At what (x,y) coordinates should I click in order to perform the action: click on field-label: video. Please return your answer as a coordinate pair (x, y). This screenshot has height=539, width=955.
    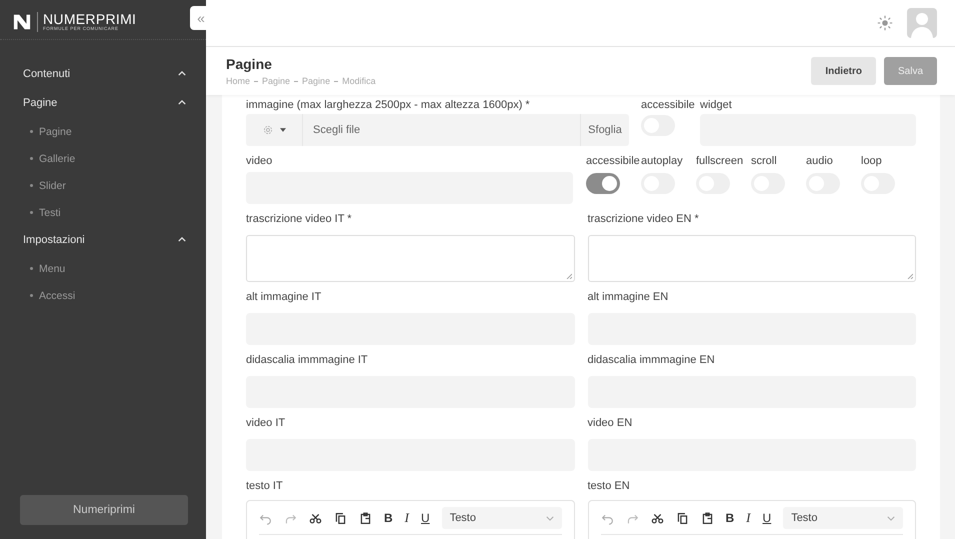
    Looking at the image, I should click on (260, 161).